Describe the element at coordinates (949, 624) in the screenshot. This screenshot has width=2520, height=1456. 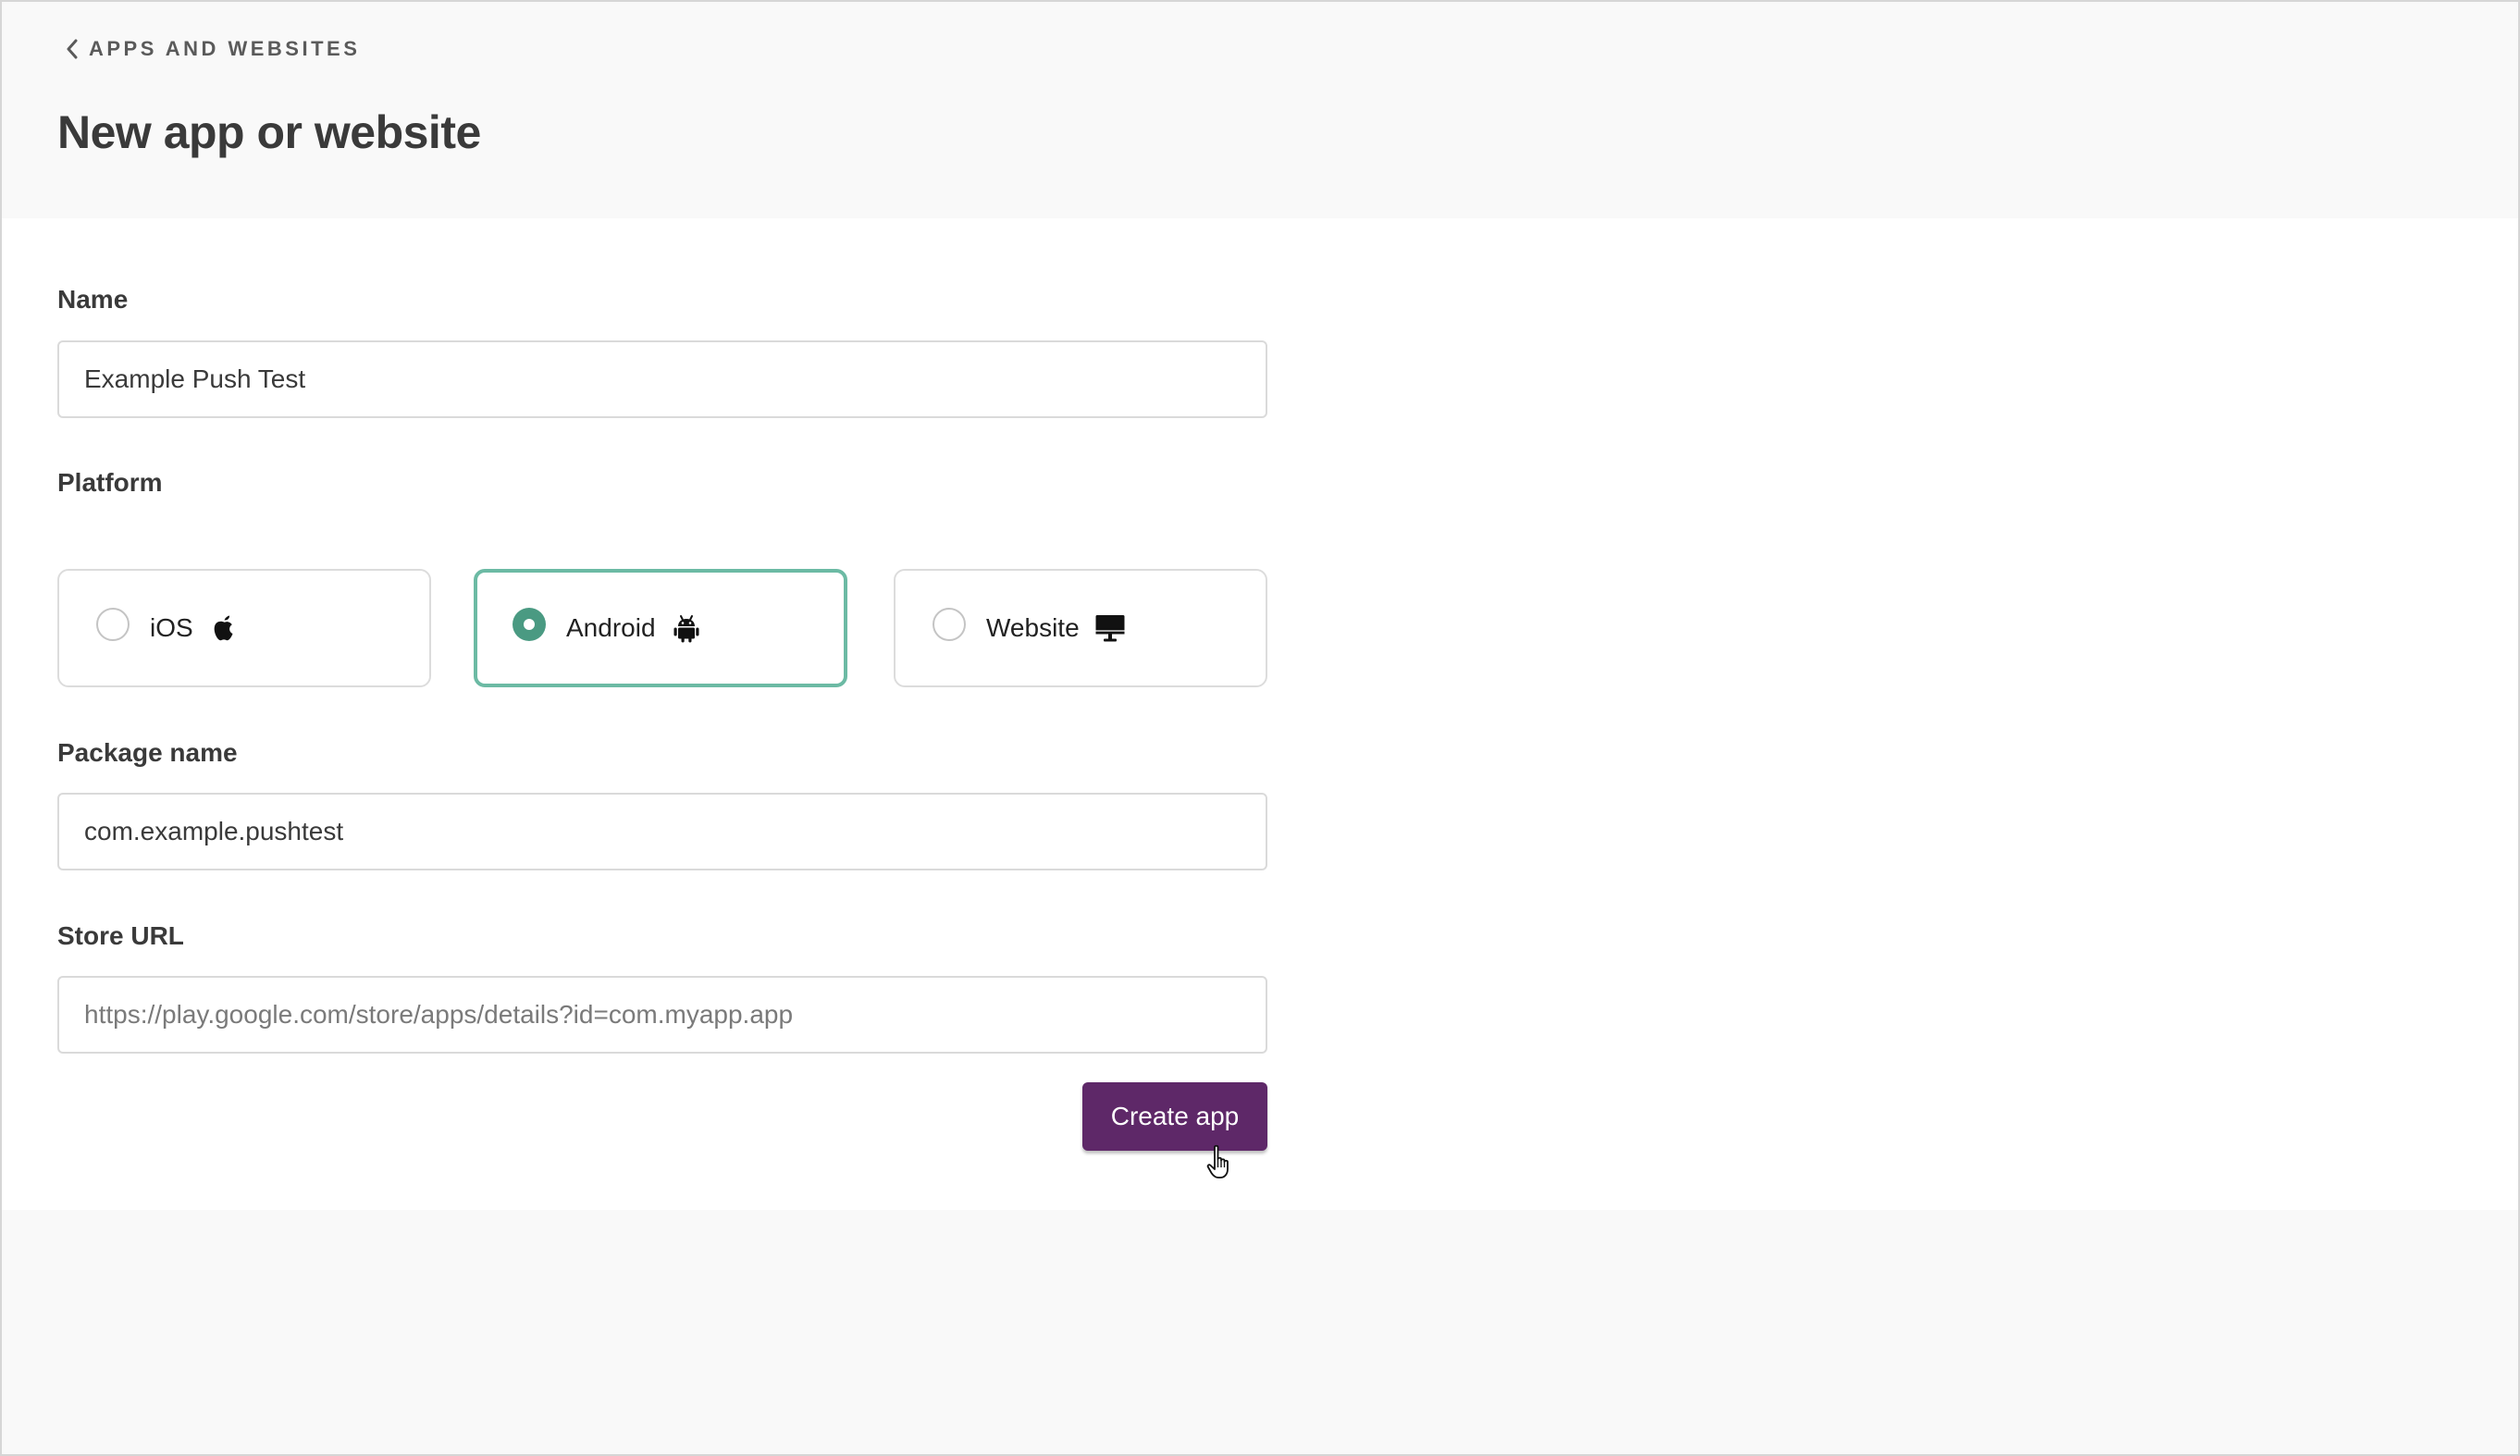
I see `website-radio` at that location.